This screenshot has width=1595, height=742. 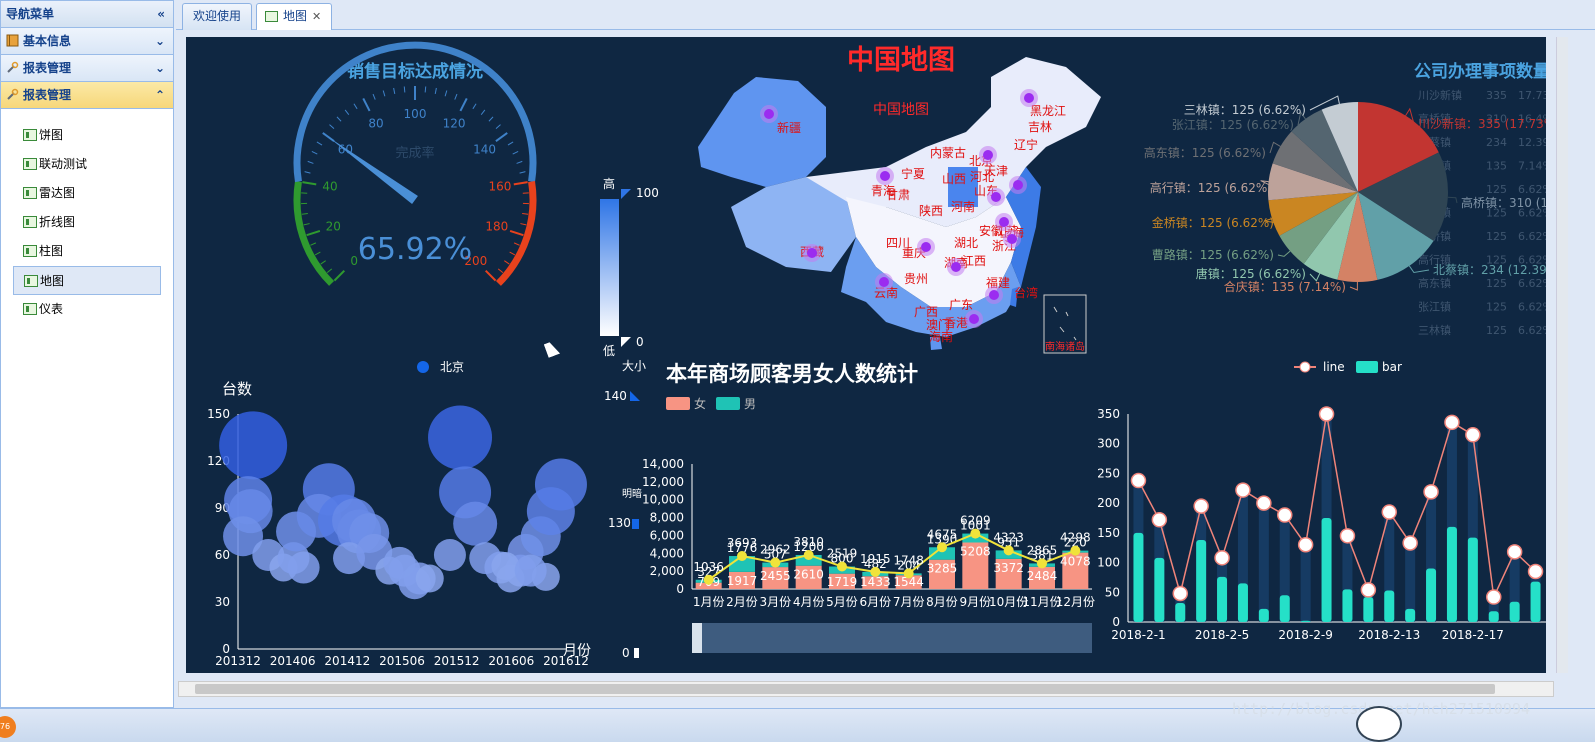 What do you see at coordinates (87, 280) in the screenshot?
I see `menu-item-map: 地图` at bounding box center [87, 280].